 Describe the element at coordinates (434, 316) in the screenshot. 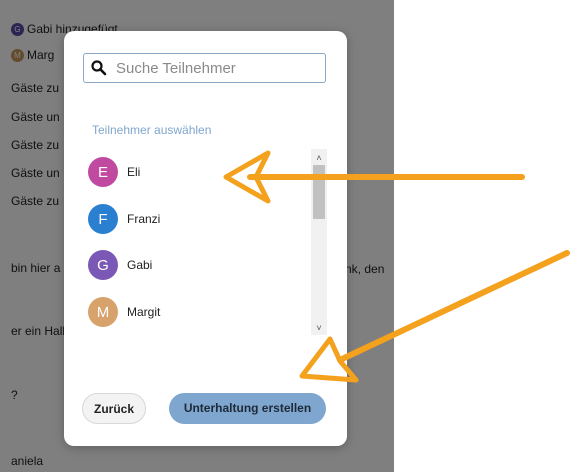

I see `arrow-to-create-button-icon` at that location.